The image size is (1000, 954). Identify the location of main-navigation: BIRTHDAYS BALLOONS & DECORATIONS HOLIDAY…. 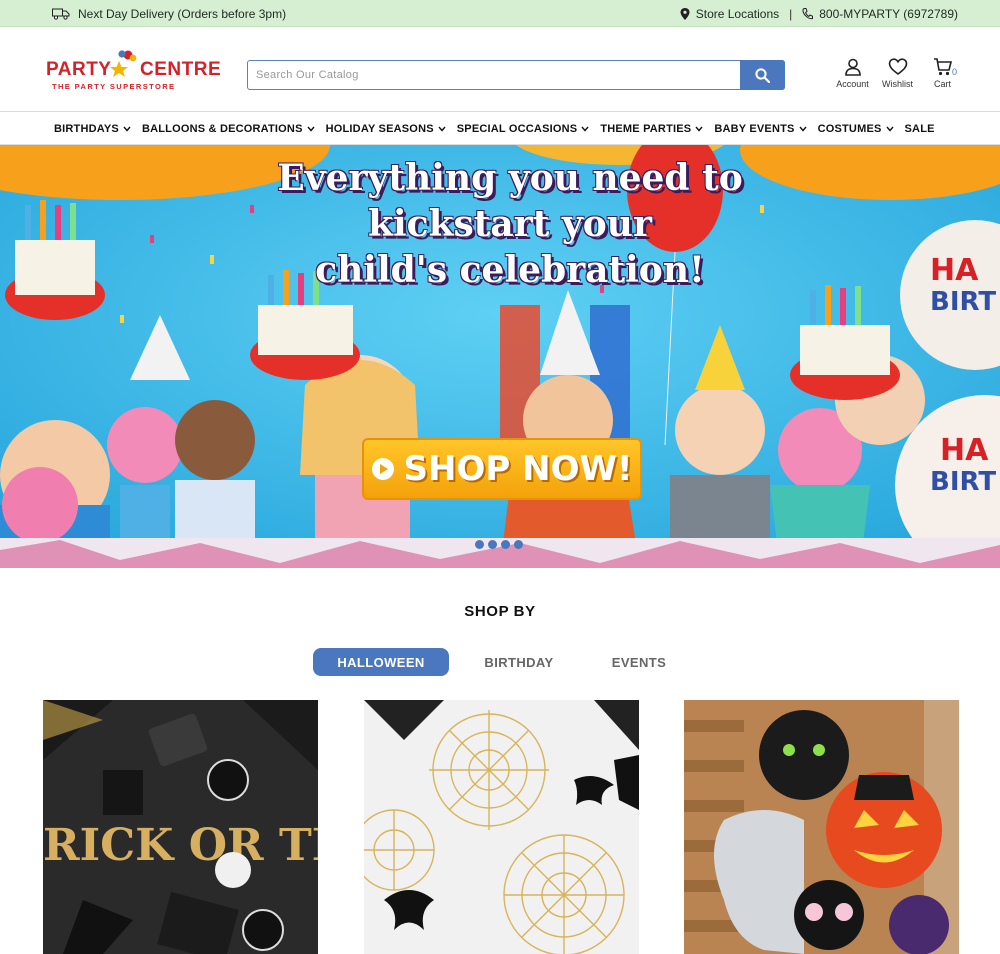
(500, 129).